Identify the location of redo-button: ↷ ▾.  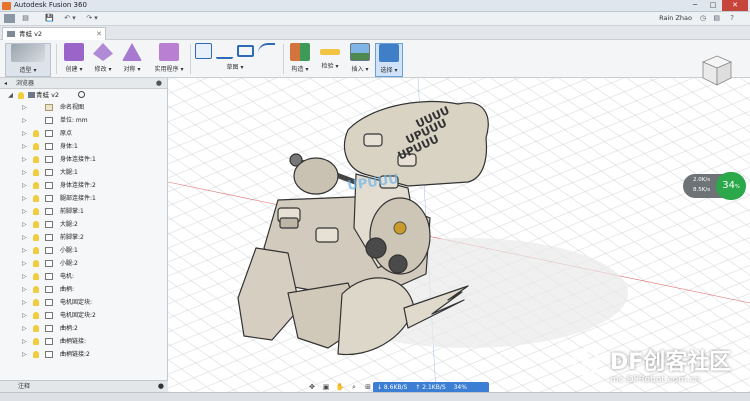
(92, 18).